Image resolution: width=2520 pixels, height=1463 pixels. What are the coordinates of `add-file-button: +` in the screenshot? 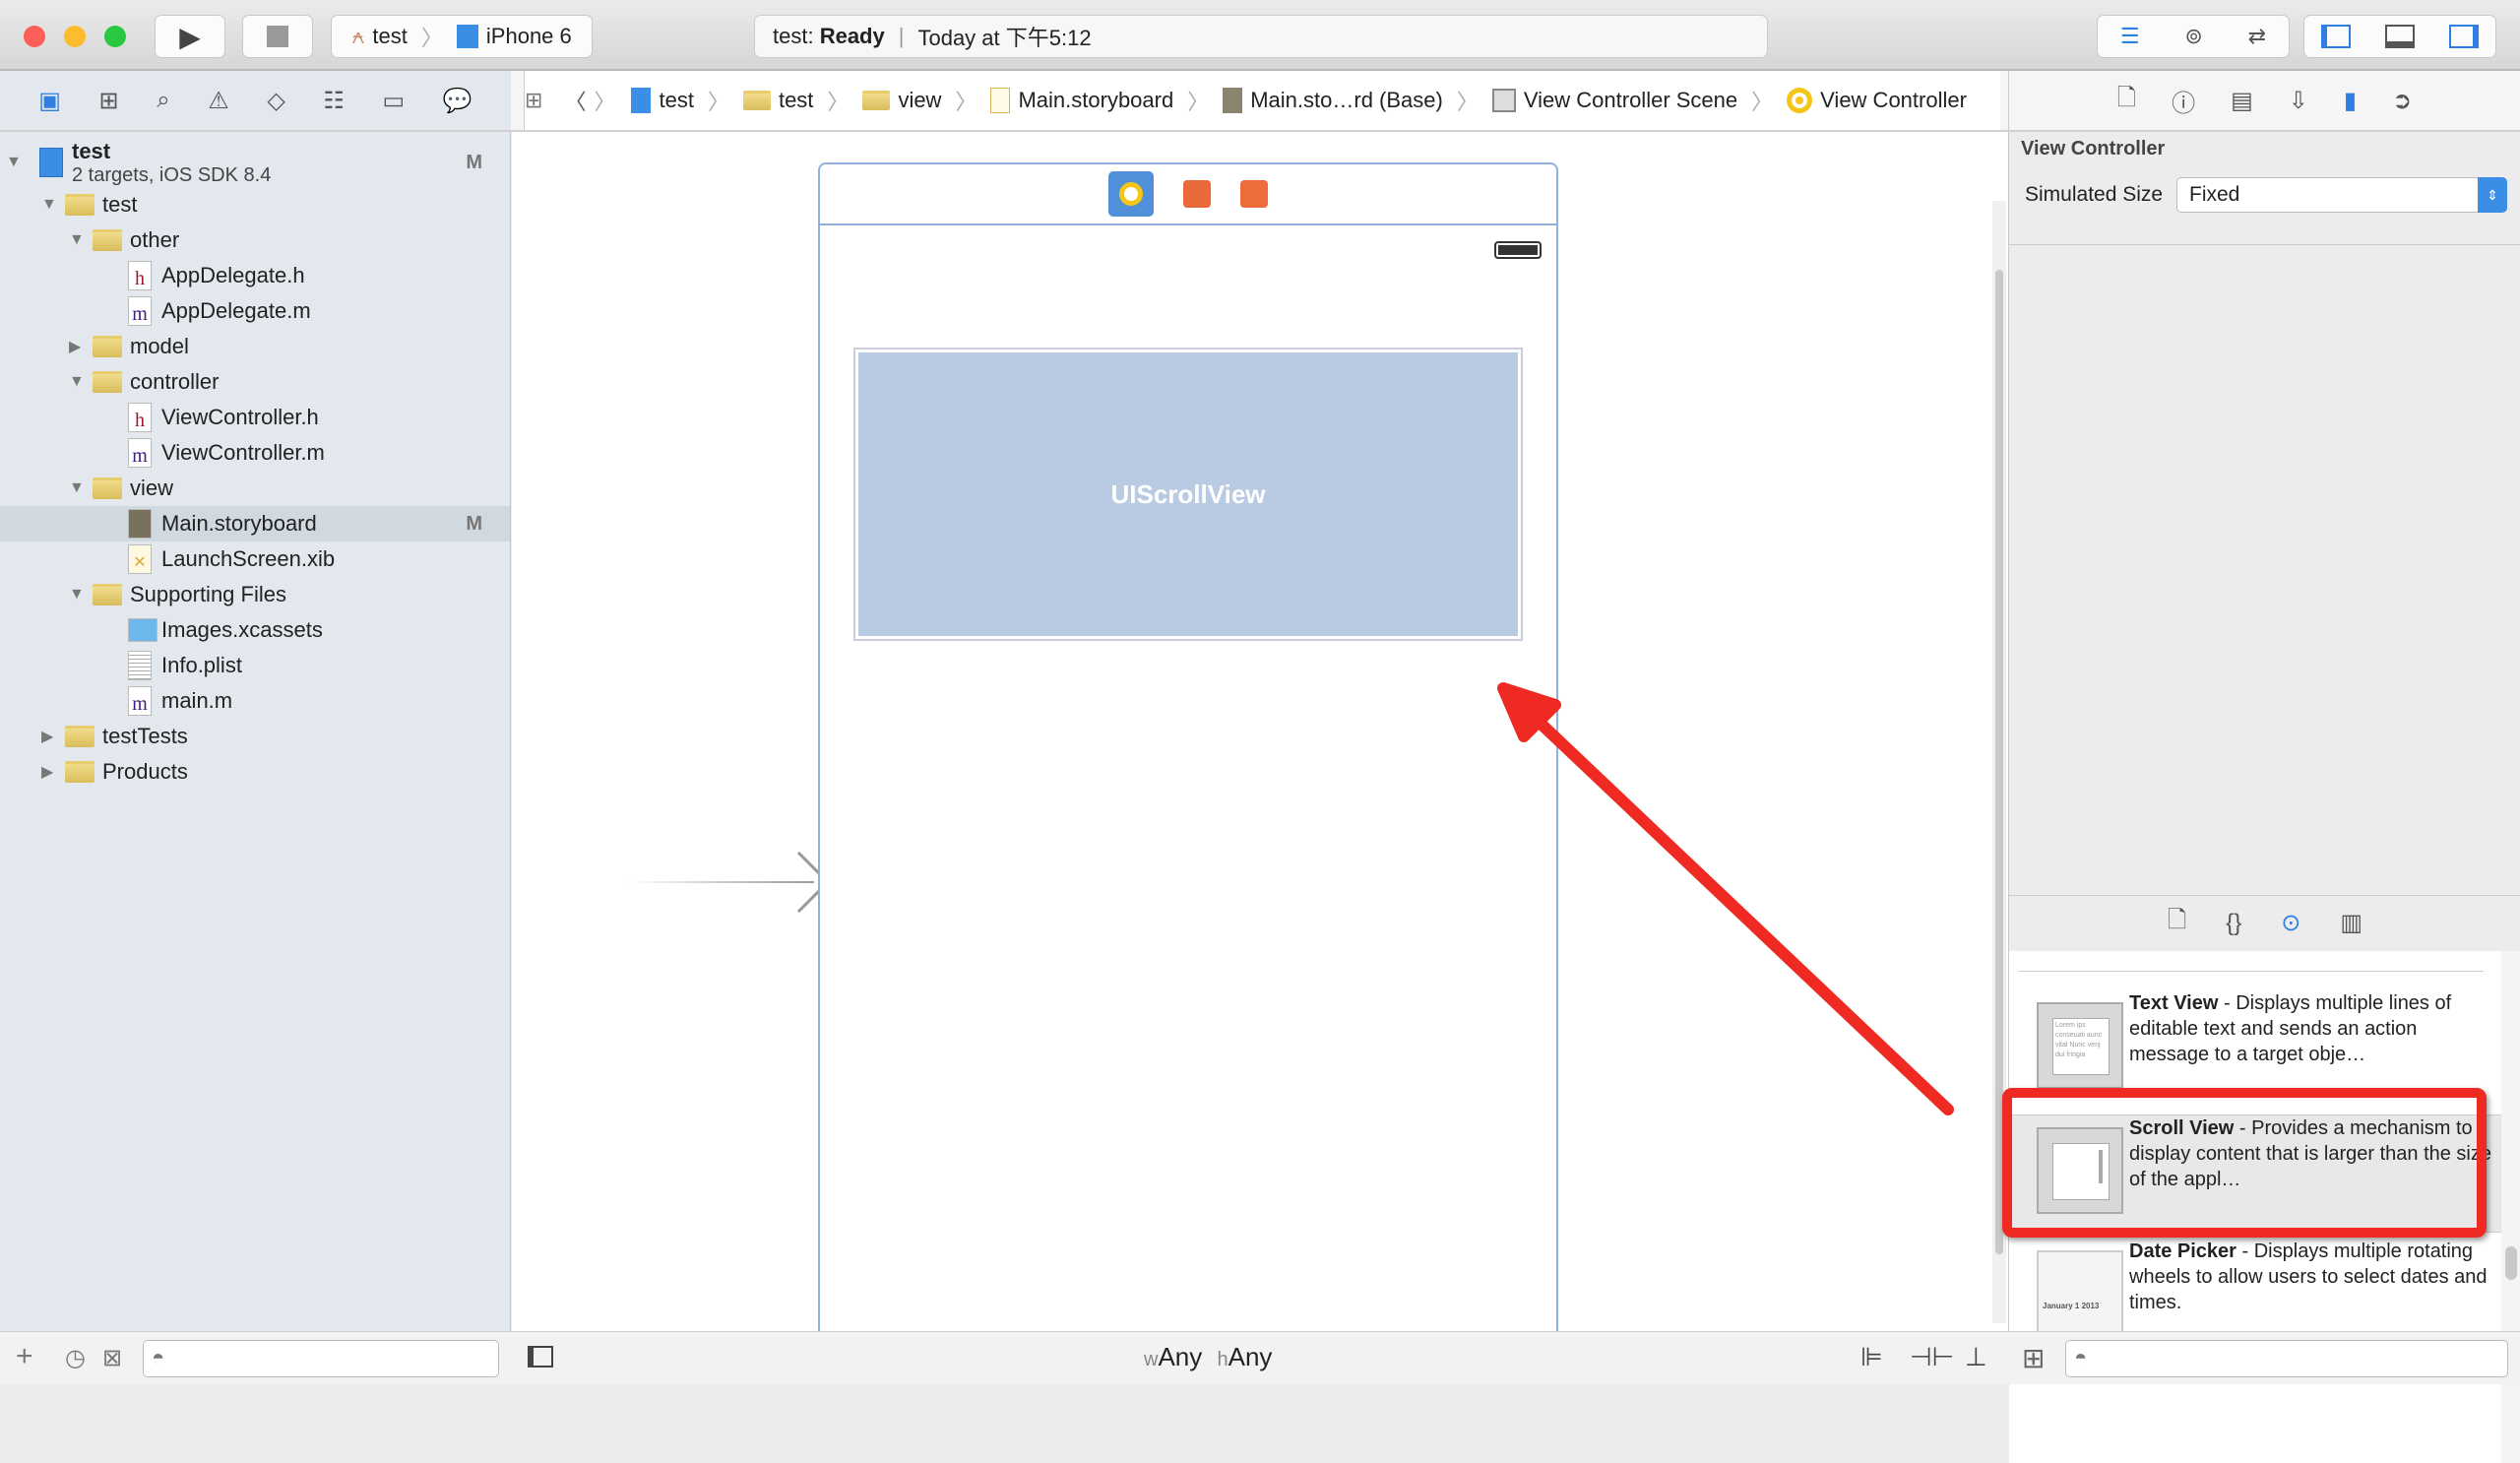 It's located at (24, 1356).